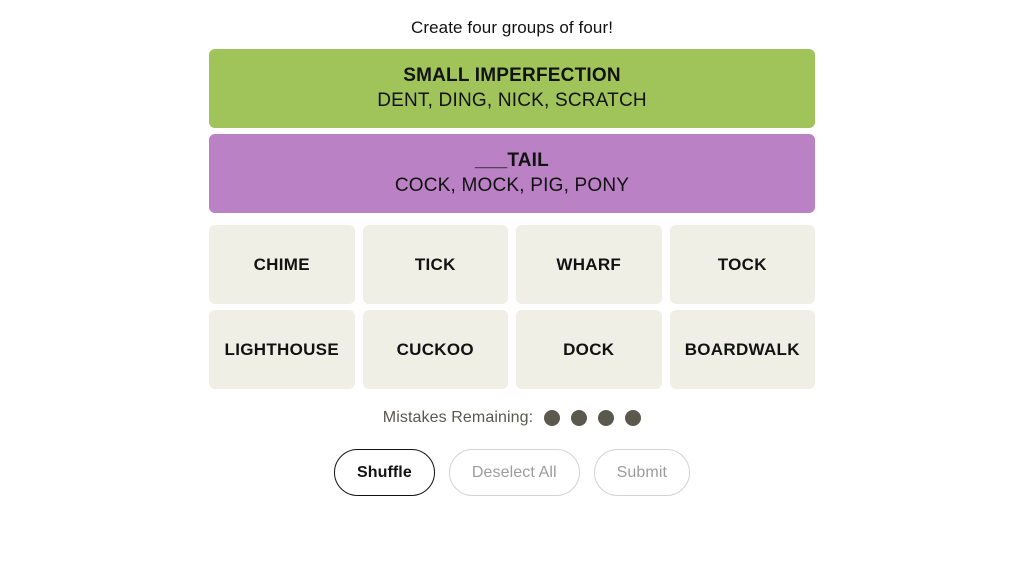 The width and height of the screenshot is (1024, 582). Describe the element at coordinates (512, 264) in the screenshot. I see `tile-row: CHIME TICK WHARF TOCK` at that location.